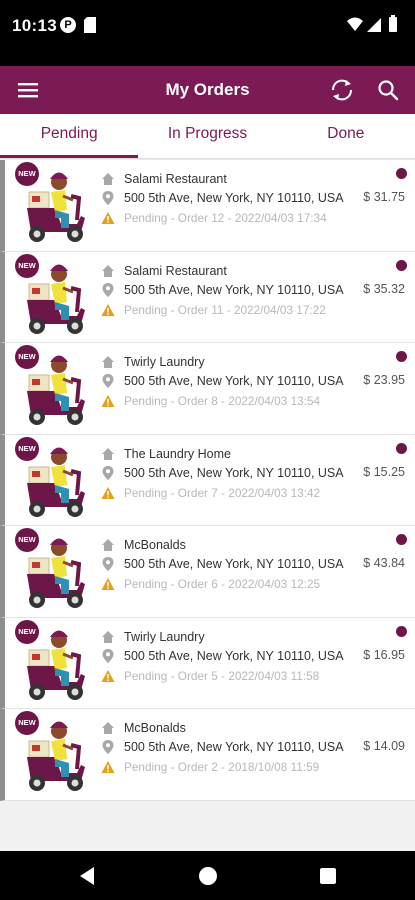 Image resolution: width=415 pixels, height=900 pixels. Describe the element at coordinates (355, 24) in the screenshot. I see `wifi-icon` at that location.